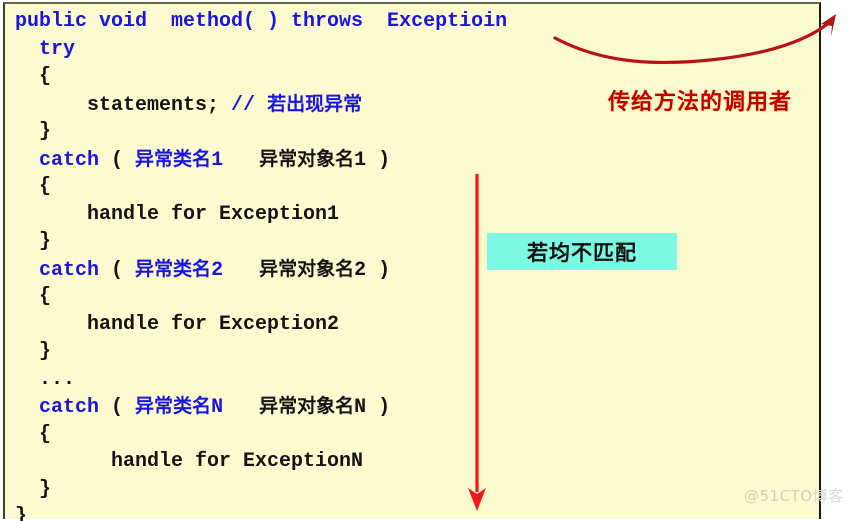  Describe the element at coordinates (217, 270) in the screenshot. I see `line-catch-2-part-3: 2` at that location.